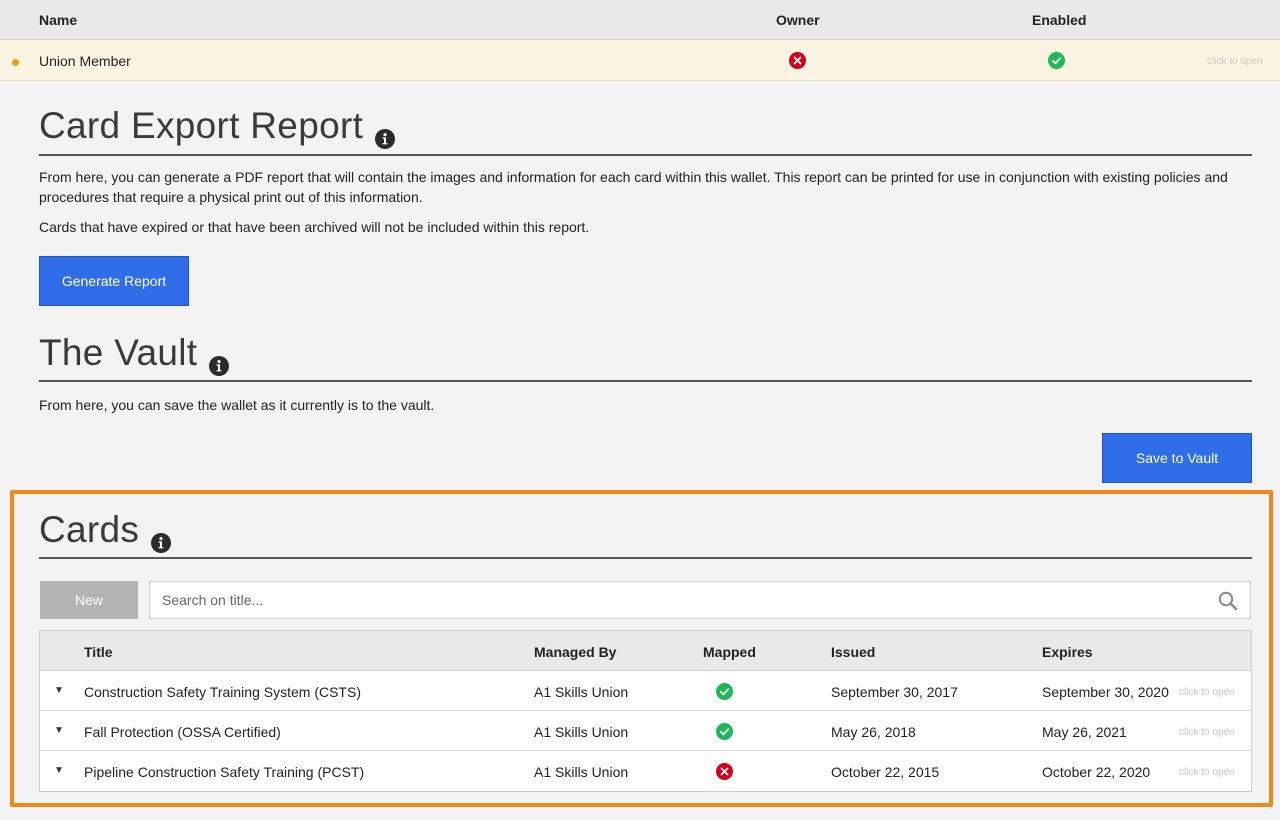  I want to click on card-expires: September 30, 2020, so click(1105, 692).